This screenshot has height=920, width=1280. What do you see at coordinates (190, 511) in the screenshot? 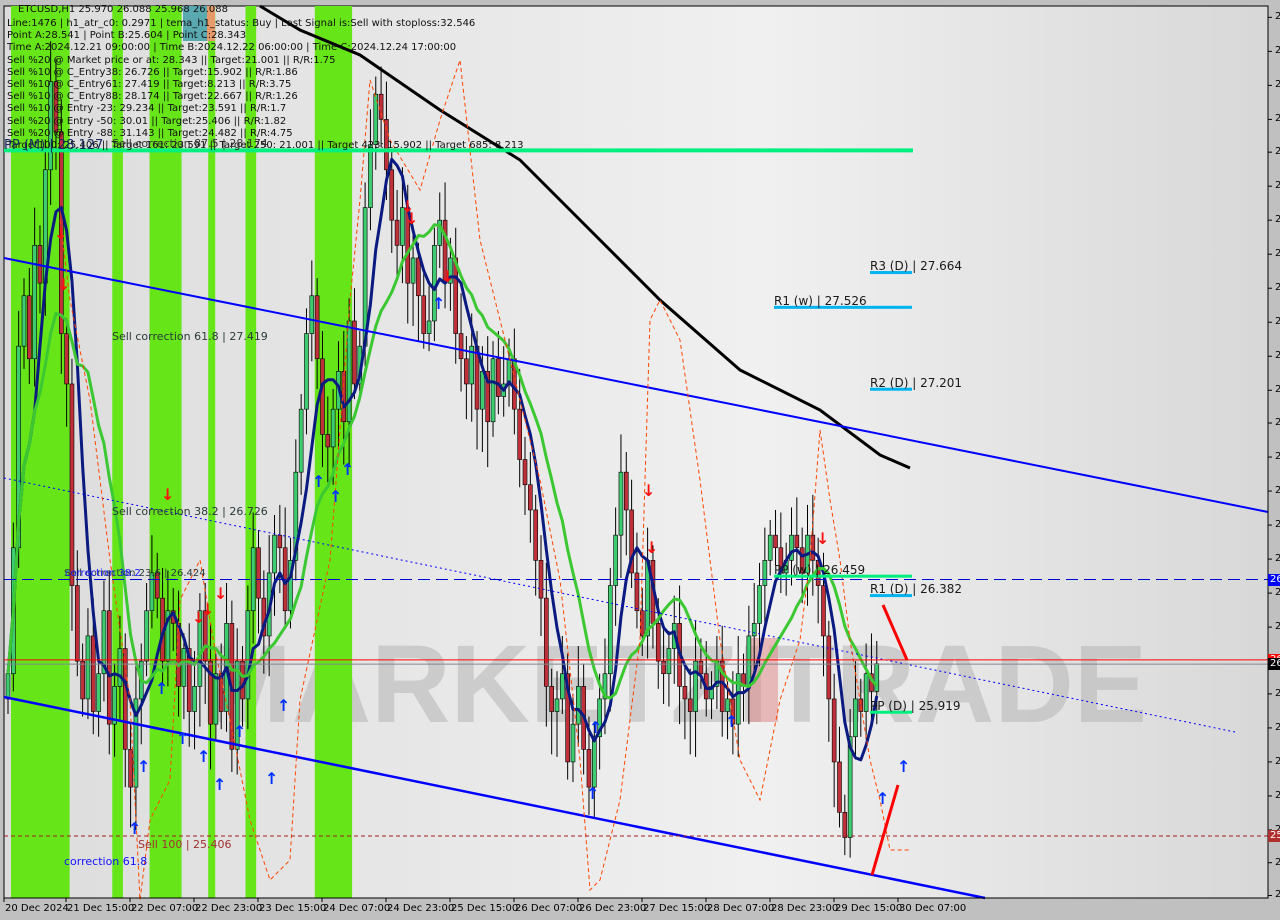
I see `annotation-label: Sell correction 38.2 | 26.726` at bounding box center [190, 511].